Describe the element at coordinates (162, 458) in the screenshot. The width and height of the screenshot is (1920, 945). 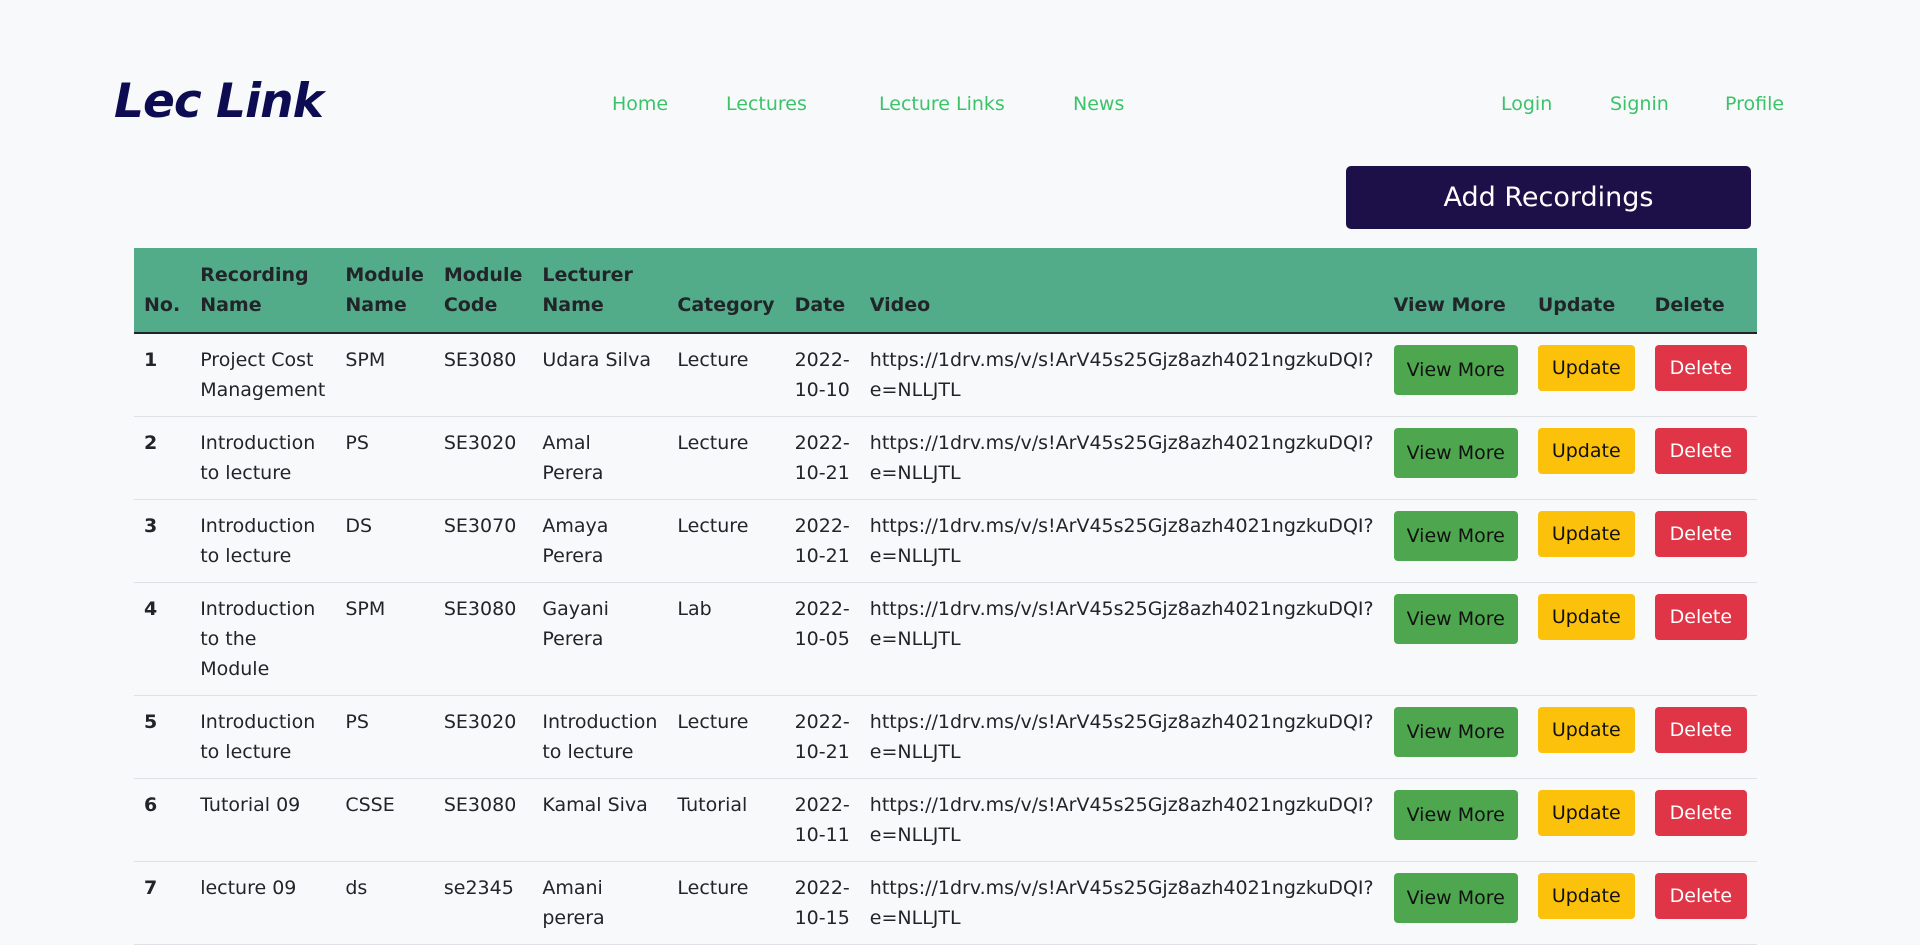
I see `cell-no: 2` at that location.